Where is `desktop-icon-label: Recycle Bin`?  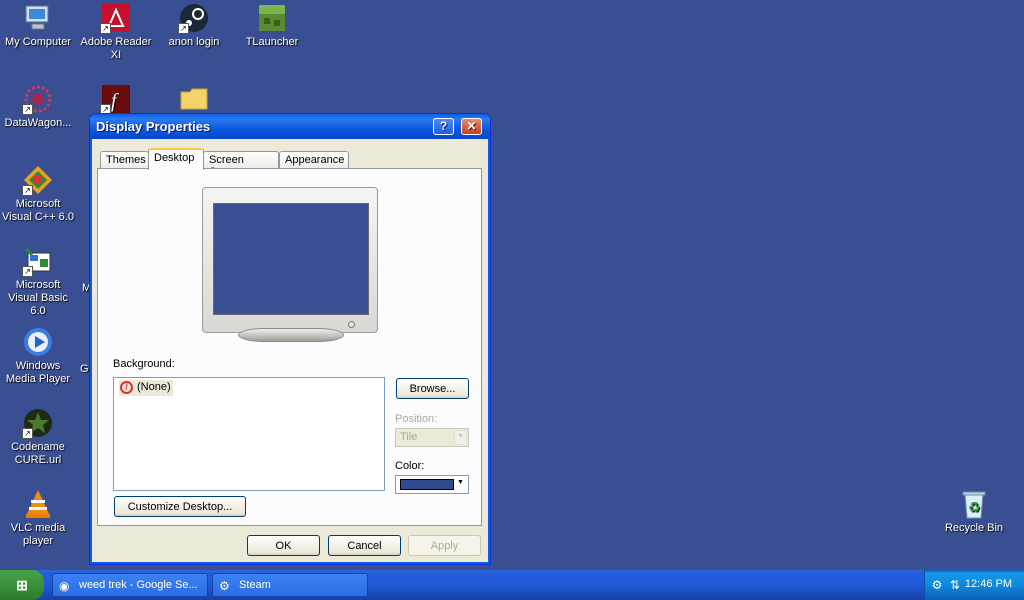
desktop-icon-label: Recycle Bin is located at coordinates (974, 528).